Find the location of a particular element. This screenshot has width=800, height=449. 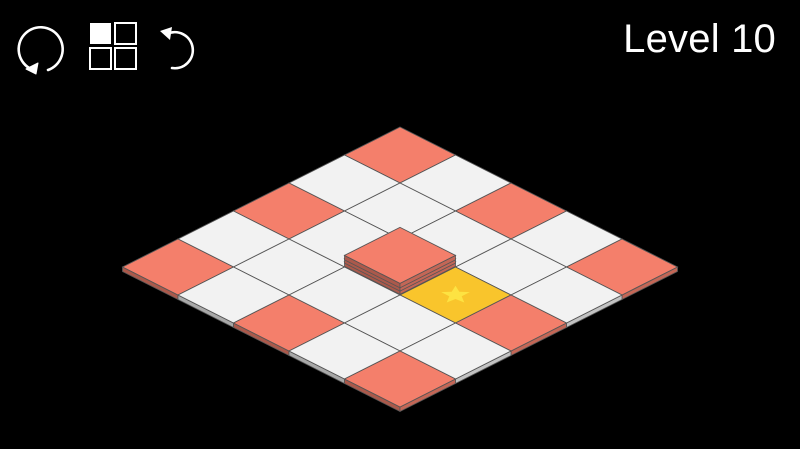

undo-icon is located at coordinates (177, 48).